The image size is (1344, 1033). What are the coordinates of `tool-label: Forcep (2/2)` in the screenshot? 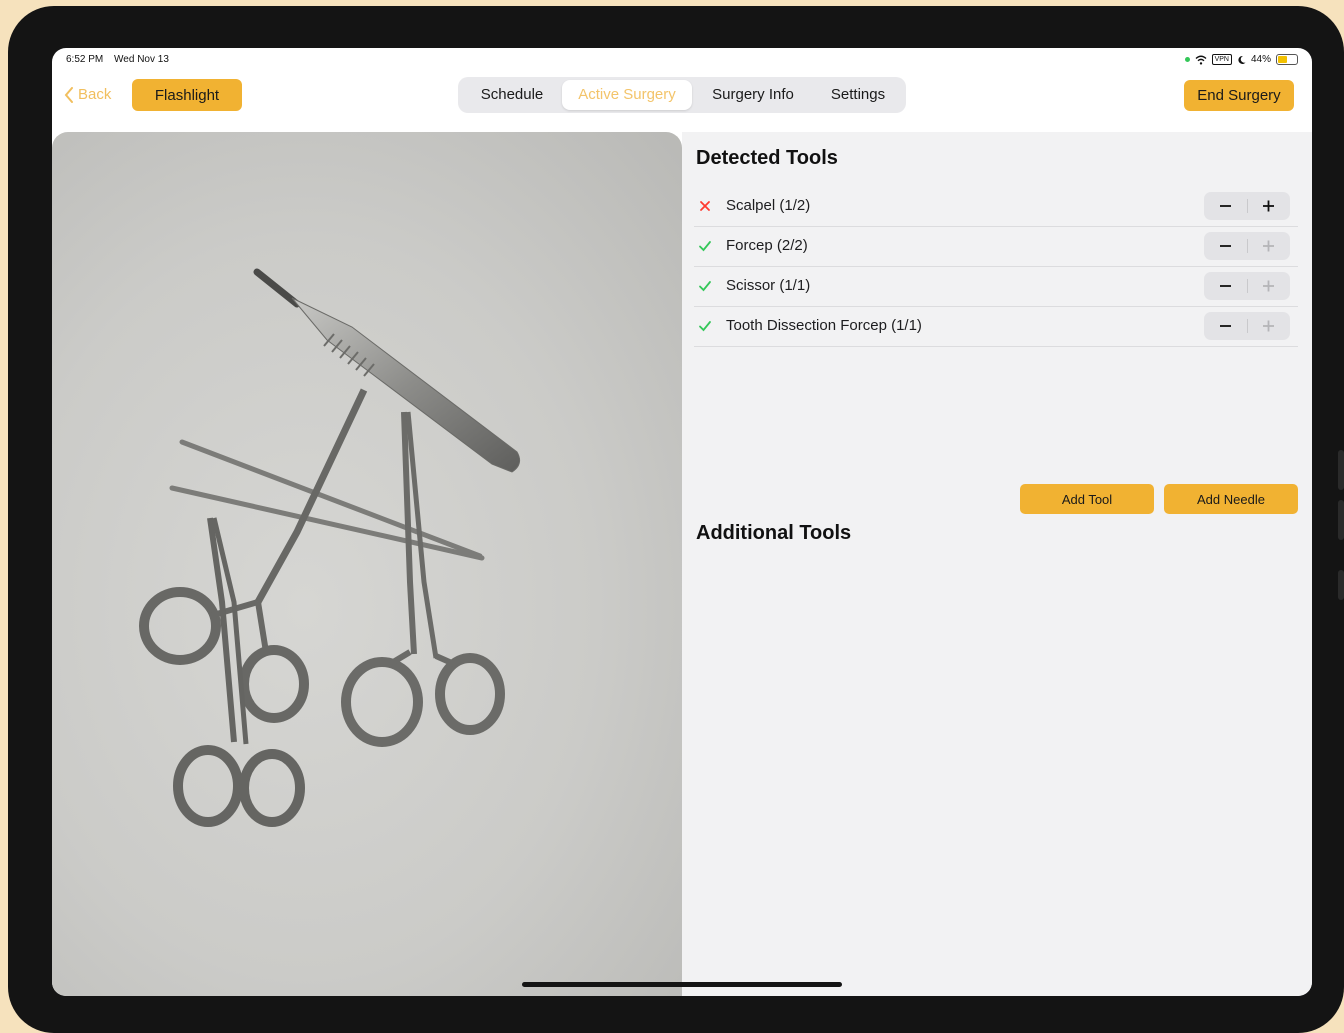 It's located at (767, 245).